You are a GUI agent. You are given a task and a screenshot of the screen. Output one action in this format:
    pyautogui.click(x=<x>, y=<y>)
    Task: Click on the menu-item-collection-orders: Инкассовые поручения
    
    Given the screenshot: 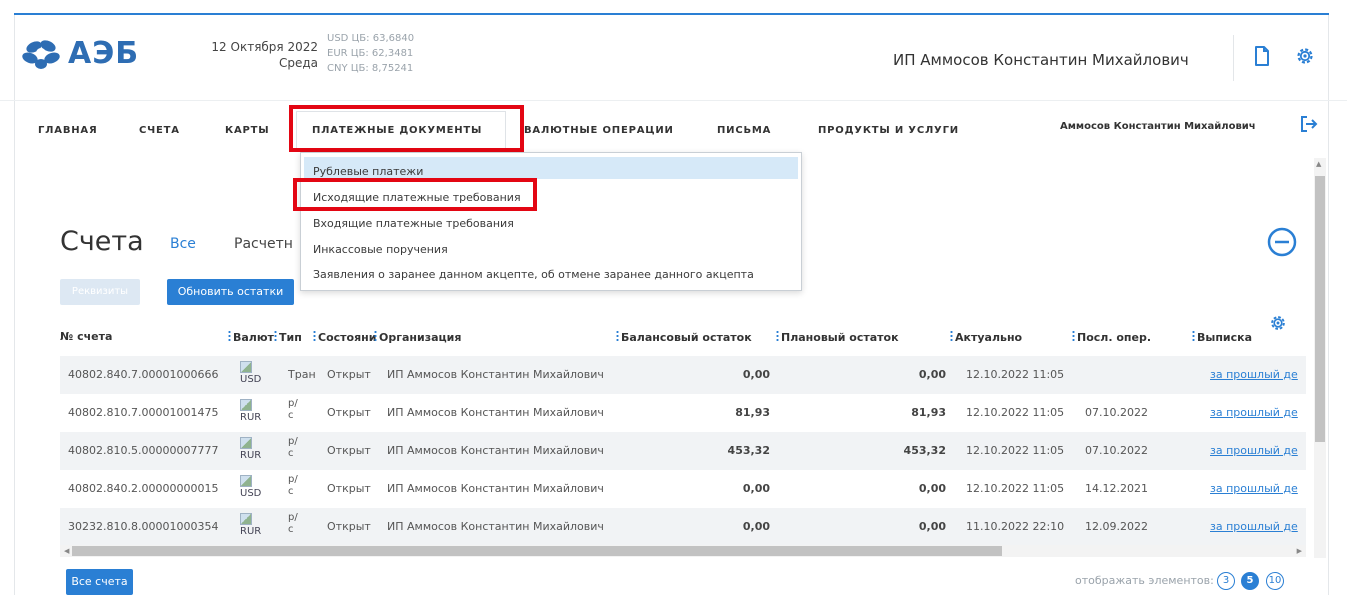 What is the action you would take?
    pyautogui.click(x=380, y=249)
    